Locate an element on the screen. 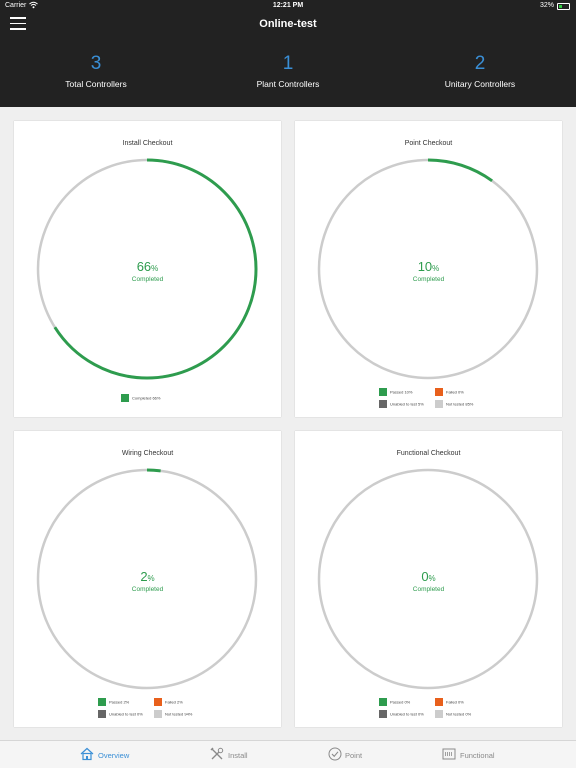  legend-label: Not tested 0% is located at coordinates (459, 714).